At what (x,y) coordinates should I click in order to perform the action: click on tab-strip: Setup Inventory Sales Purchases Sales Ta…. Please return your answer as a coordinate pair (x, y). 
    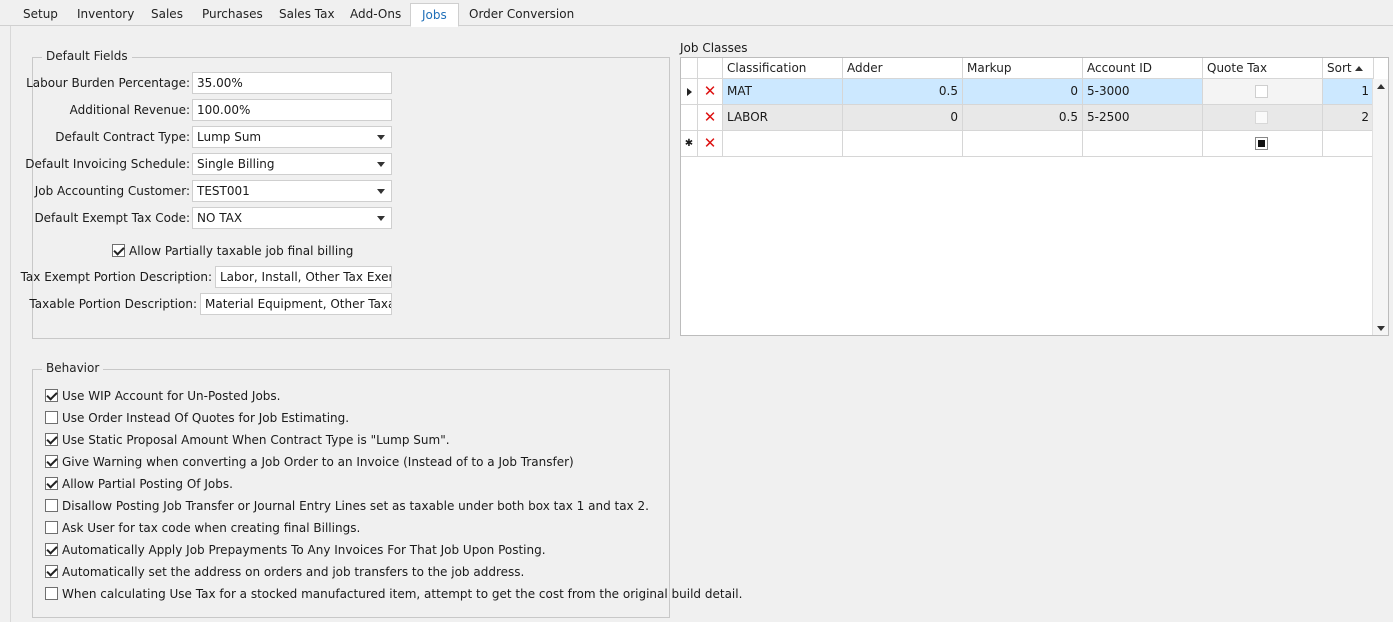
    Looking at the image, I should click on (696, 13).